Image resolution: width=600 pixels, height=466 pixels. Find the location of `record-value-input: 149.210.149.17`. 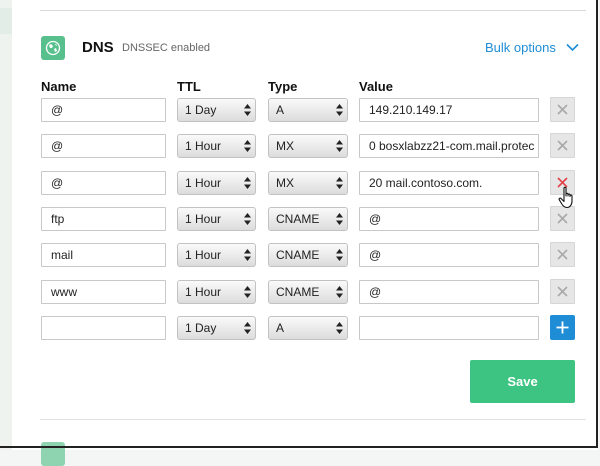

record-value-input: 149.210.149.17 is located at coordinates (449, 110).